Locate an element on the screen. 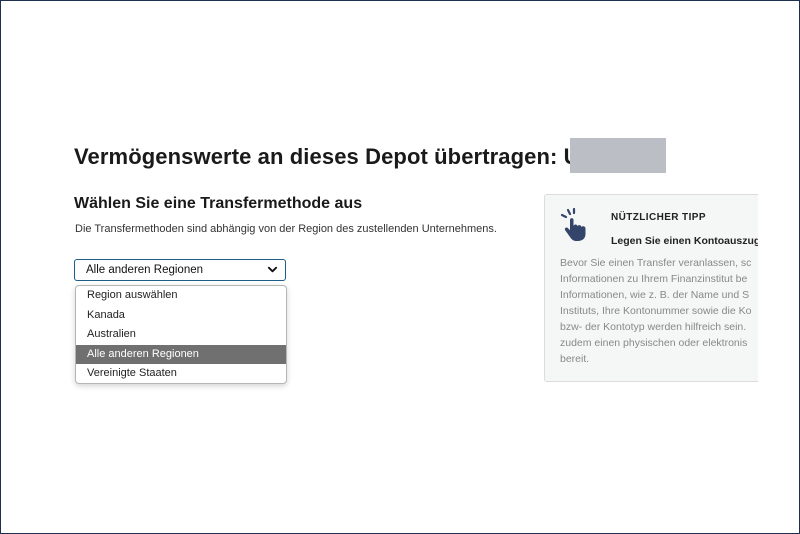  tip-subheading: Legen Sie einen Kontoauszug is located at coordinates (686, 241).